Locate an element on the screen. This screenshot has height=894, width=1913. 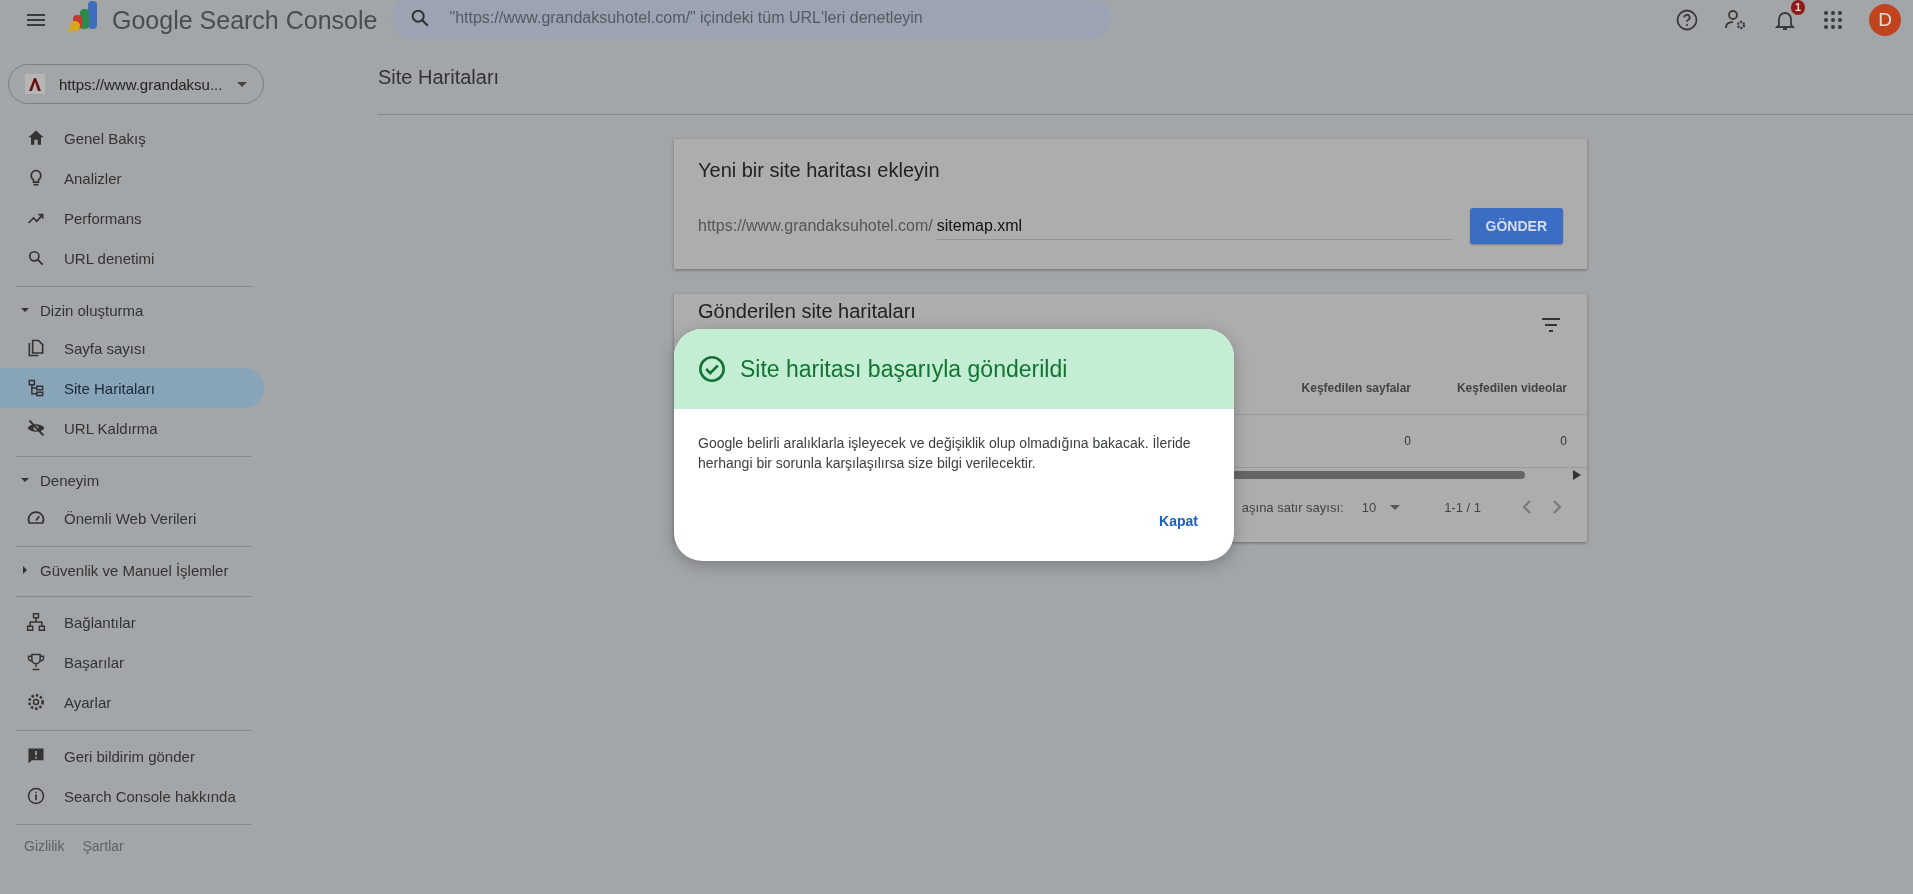
page-title: Site Haritaları is located at coordinates (439, 77).